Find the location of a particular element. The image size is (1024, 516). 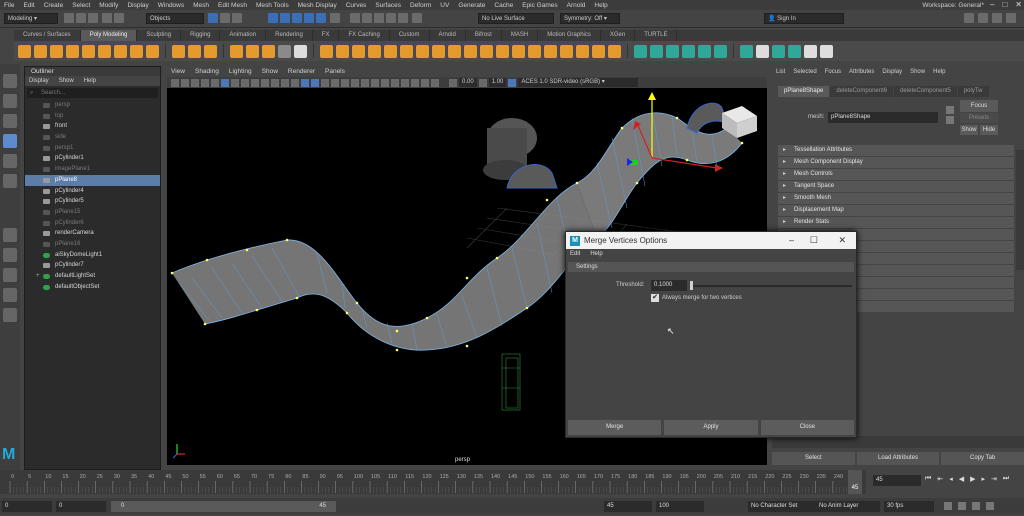

menu-edit: Edit is located at coordinates (28, 5).